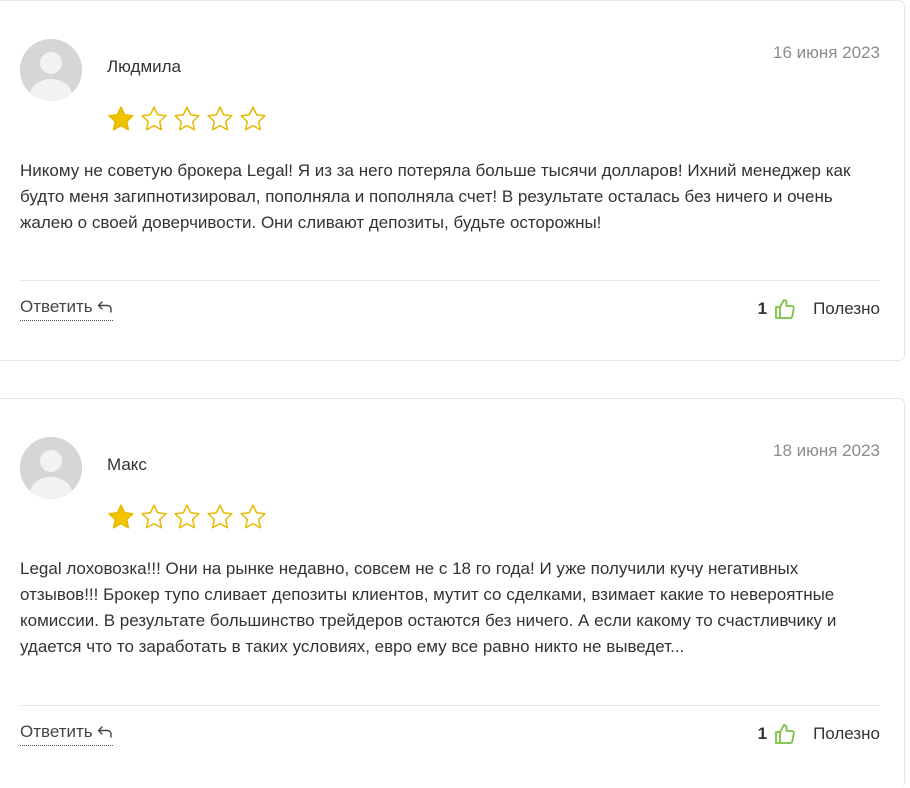 The height and width of the screenshot is (788, 910). I want to click on review-date: 18 июня 2023, so click(826, 450).